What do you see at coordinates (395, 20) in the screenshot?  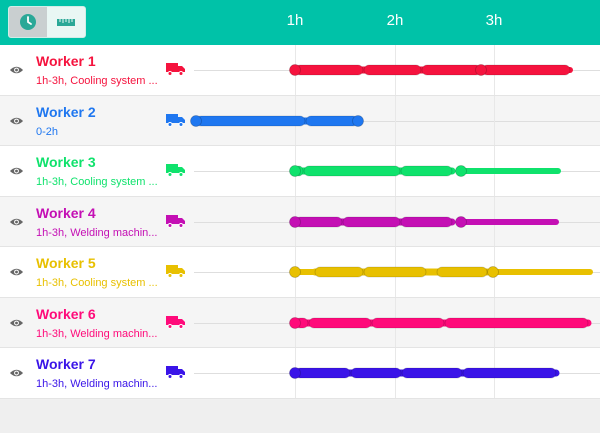 I see `time-label-2h: 2h` at bounding box center [395, 20].